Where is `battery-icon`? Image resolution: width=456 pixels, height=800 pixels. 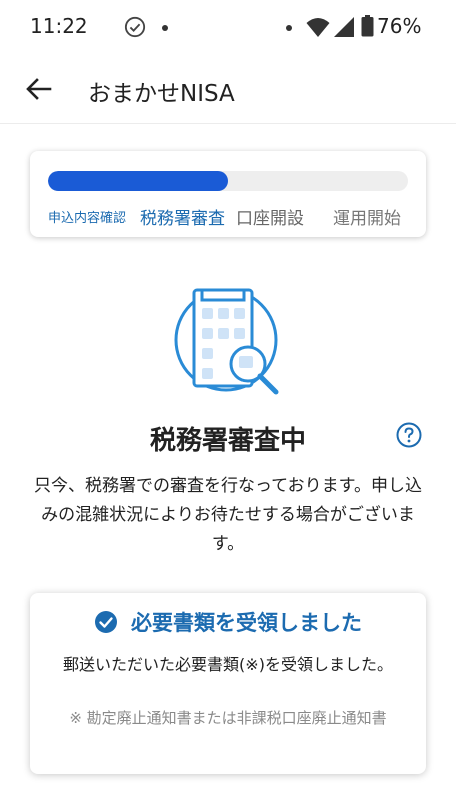 battery-icon is located at coordinates (367, 26).